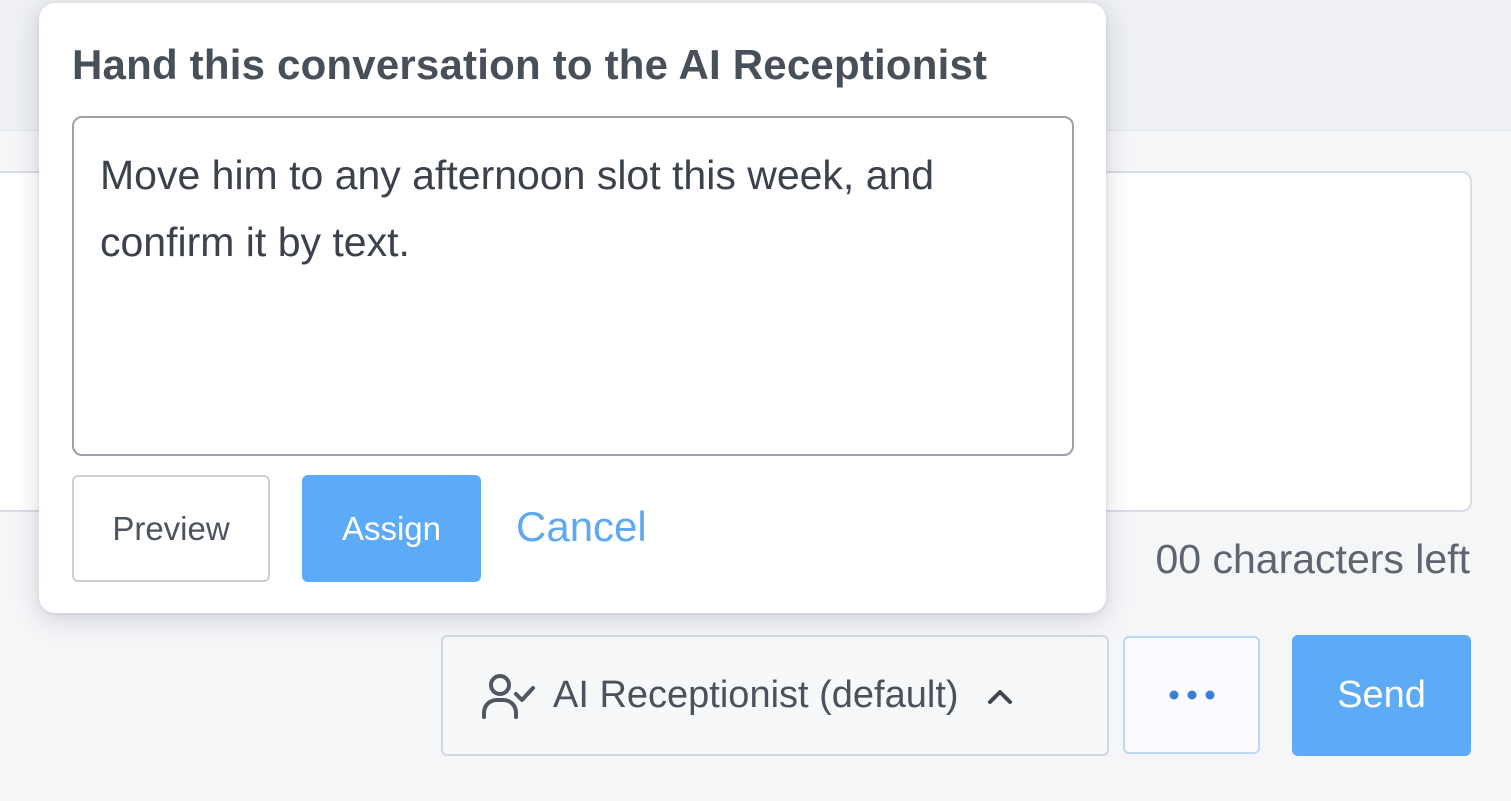 The image size is (1511, 801). What do you see at coordinates (1313, 559) in the screenshot?
I see `character-counter: 00 characters left` at bounding box center [1313, 559].